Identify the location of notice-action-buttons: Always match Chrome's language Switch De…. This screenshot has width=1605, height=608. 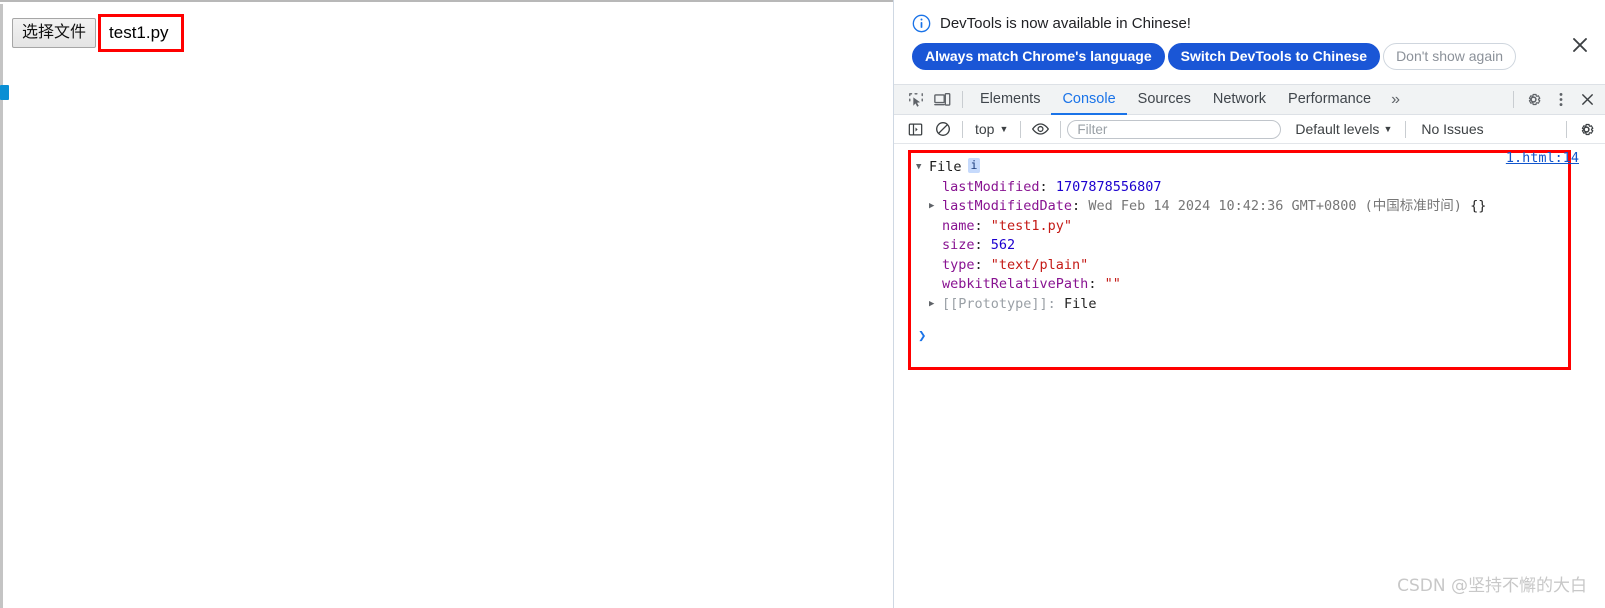
(1251, 56).